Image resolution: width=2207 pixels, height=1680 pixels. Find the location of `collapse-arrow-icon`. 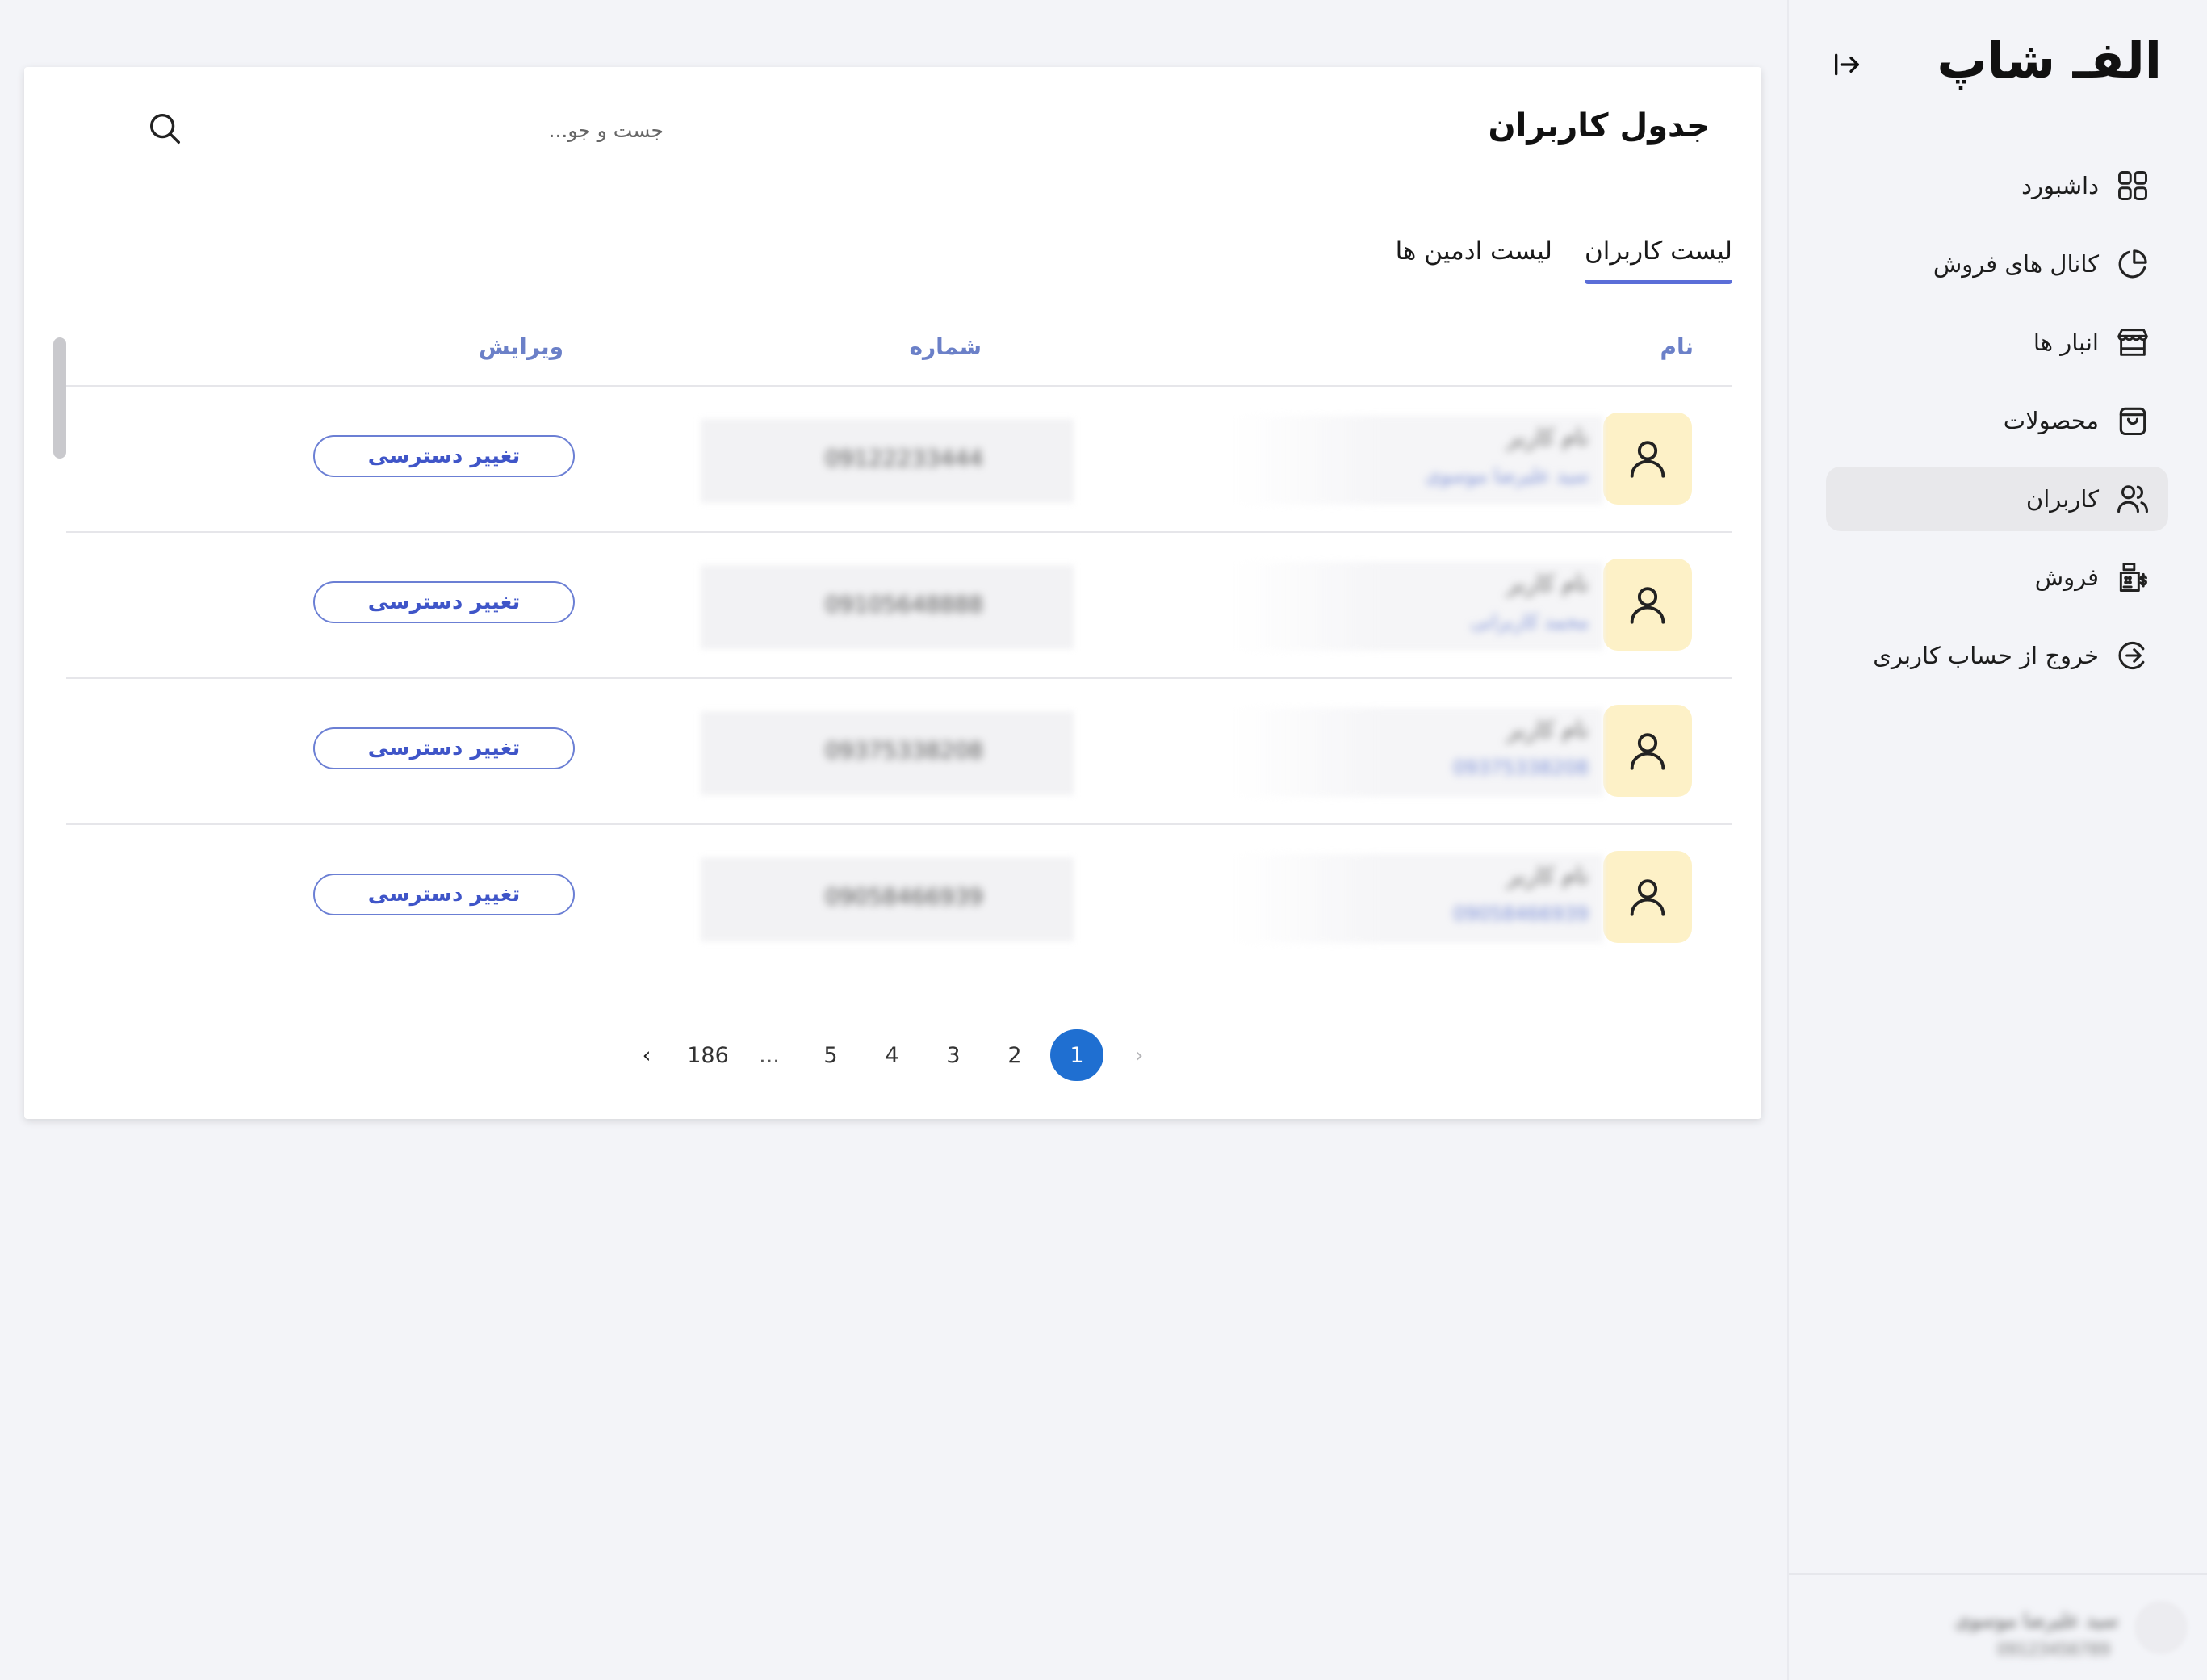

collapse-arrow-icon is located at coordinates (1847, 64).